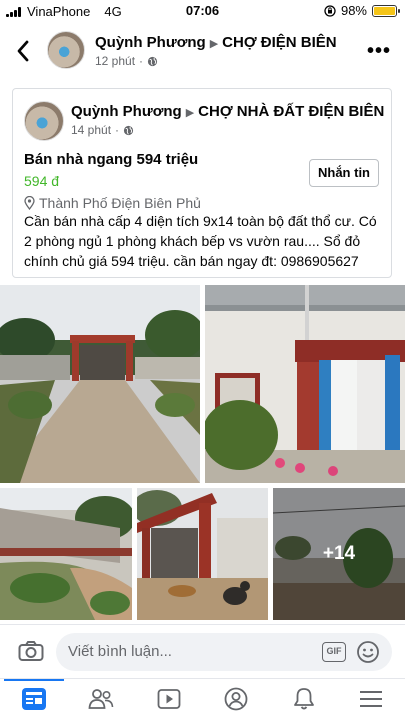 The image size is (405, 720). Describe the element at coordinates (202, 11) in the screenshot. I see `status-bar: VinaPhone 4G 07:06 98%` at that location.